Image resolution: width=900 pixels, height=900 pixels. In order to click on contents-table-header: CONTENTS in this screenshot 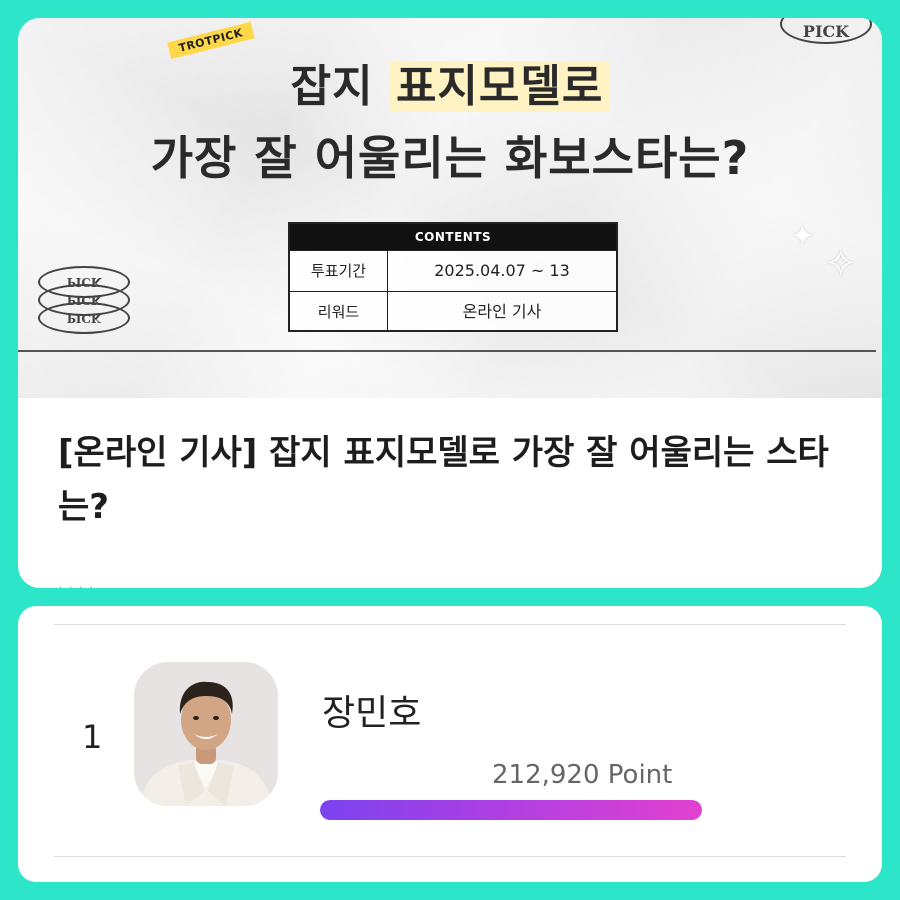, I will do `click(453, 237)`.